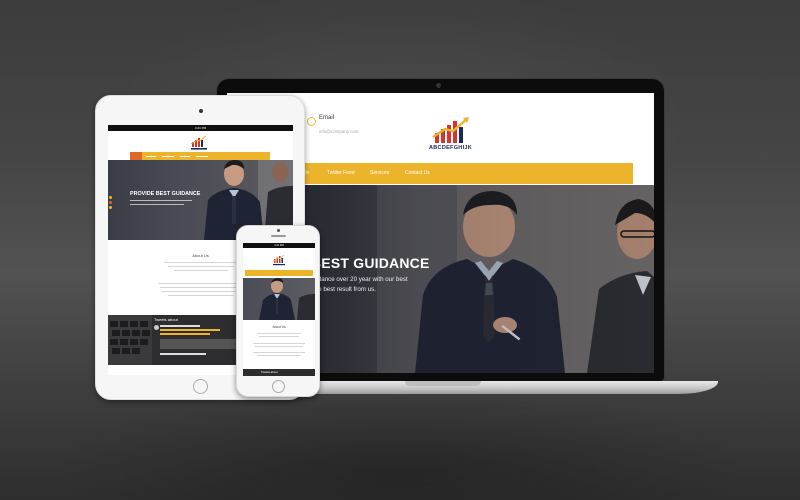  What do you see at coordinates (443, 383) in the screenshot?
I see `laptop-notch` at bounding box center [443, 383].